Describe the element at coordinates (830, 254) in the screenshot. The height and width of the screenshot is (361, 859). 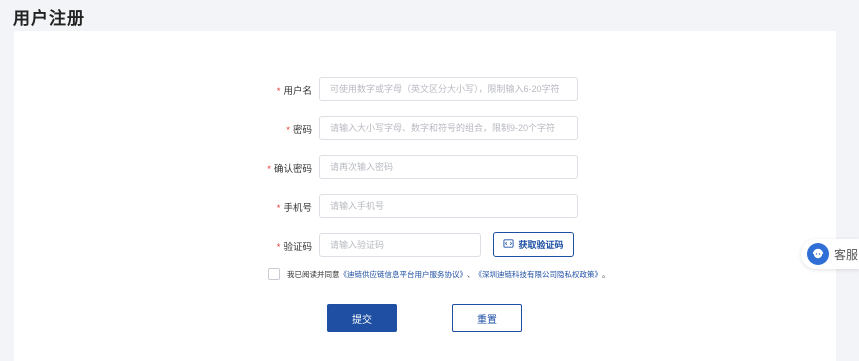
I see `customer-service-button: 客服` at that location.